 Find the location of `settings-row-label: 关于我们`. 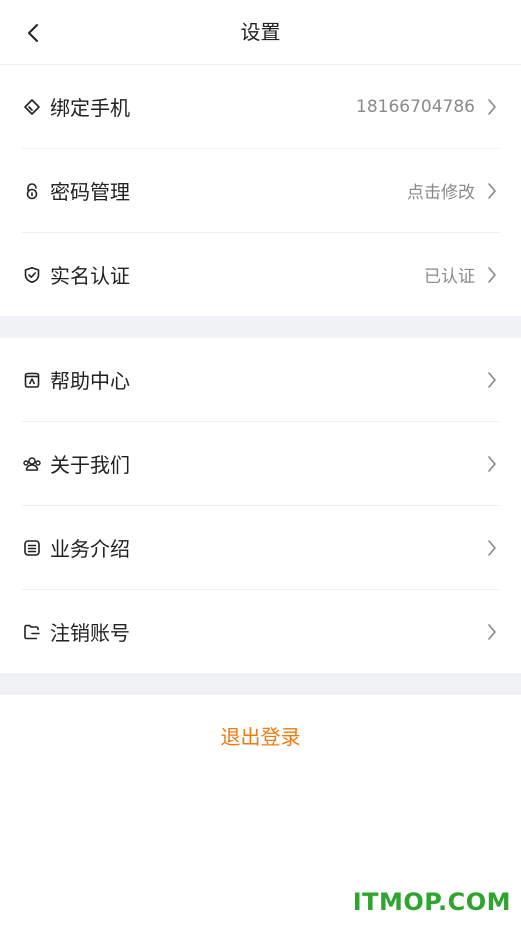

settings-row-label: 关于我们 is located at coordinates (90, 465).